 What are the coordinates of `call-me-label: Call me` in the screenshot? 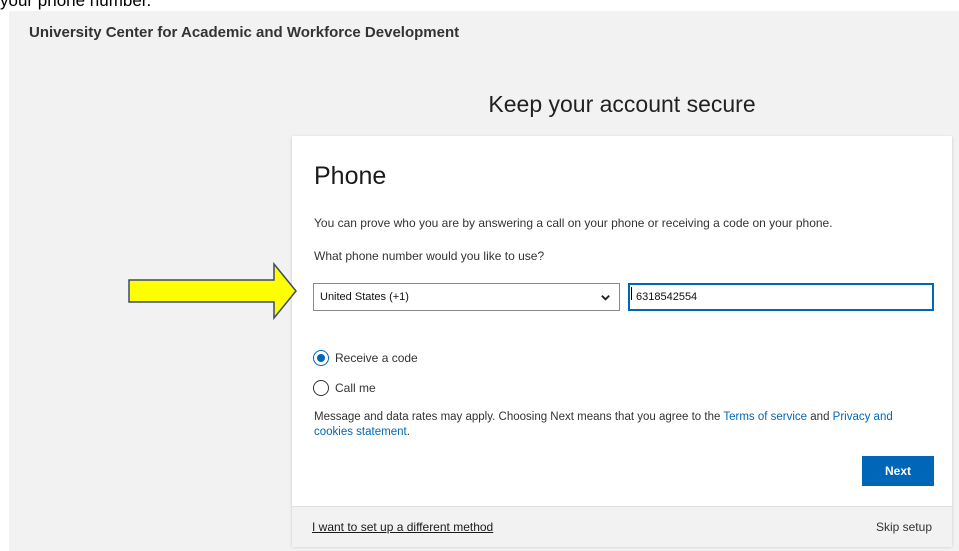 It's located at (355, 388).